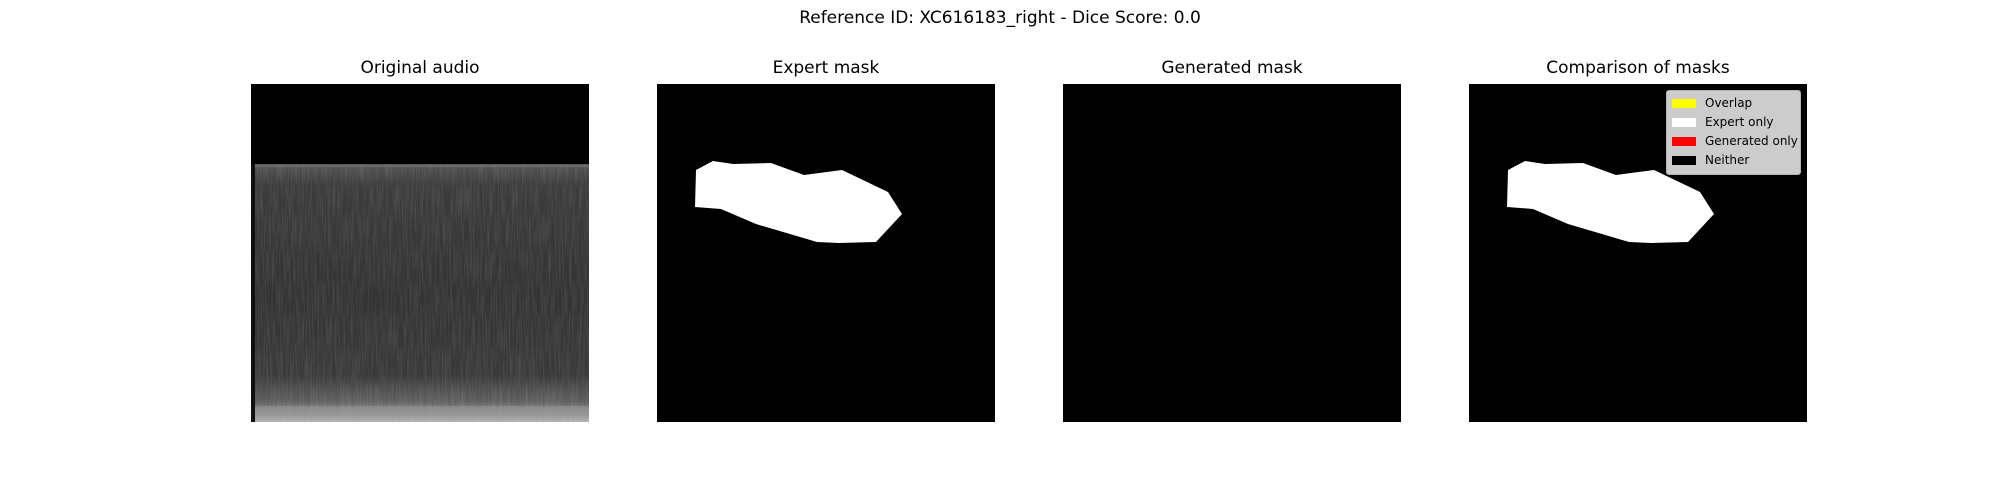 The height and width of the screenshot is (500, 2000). Describe the element at coordinates (1232, 253) in the screenshot. I see `generated-mask-image` at that location.